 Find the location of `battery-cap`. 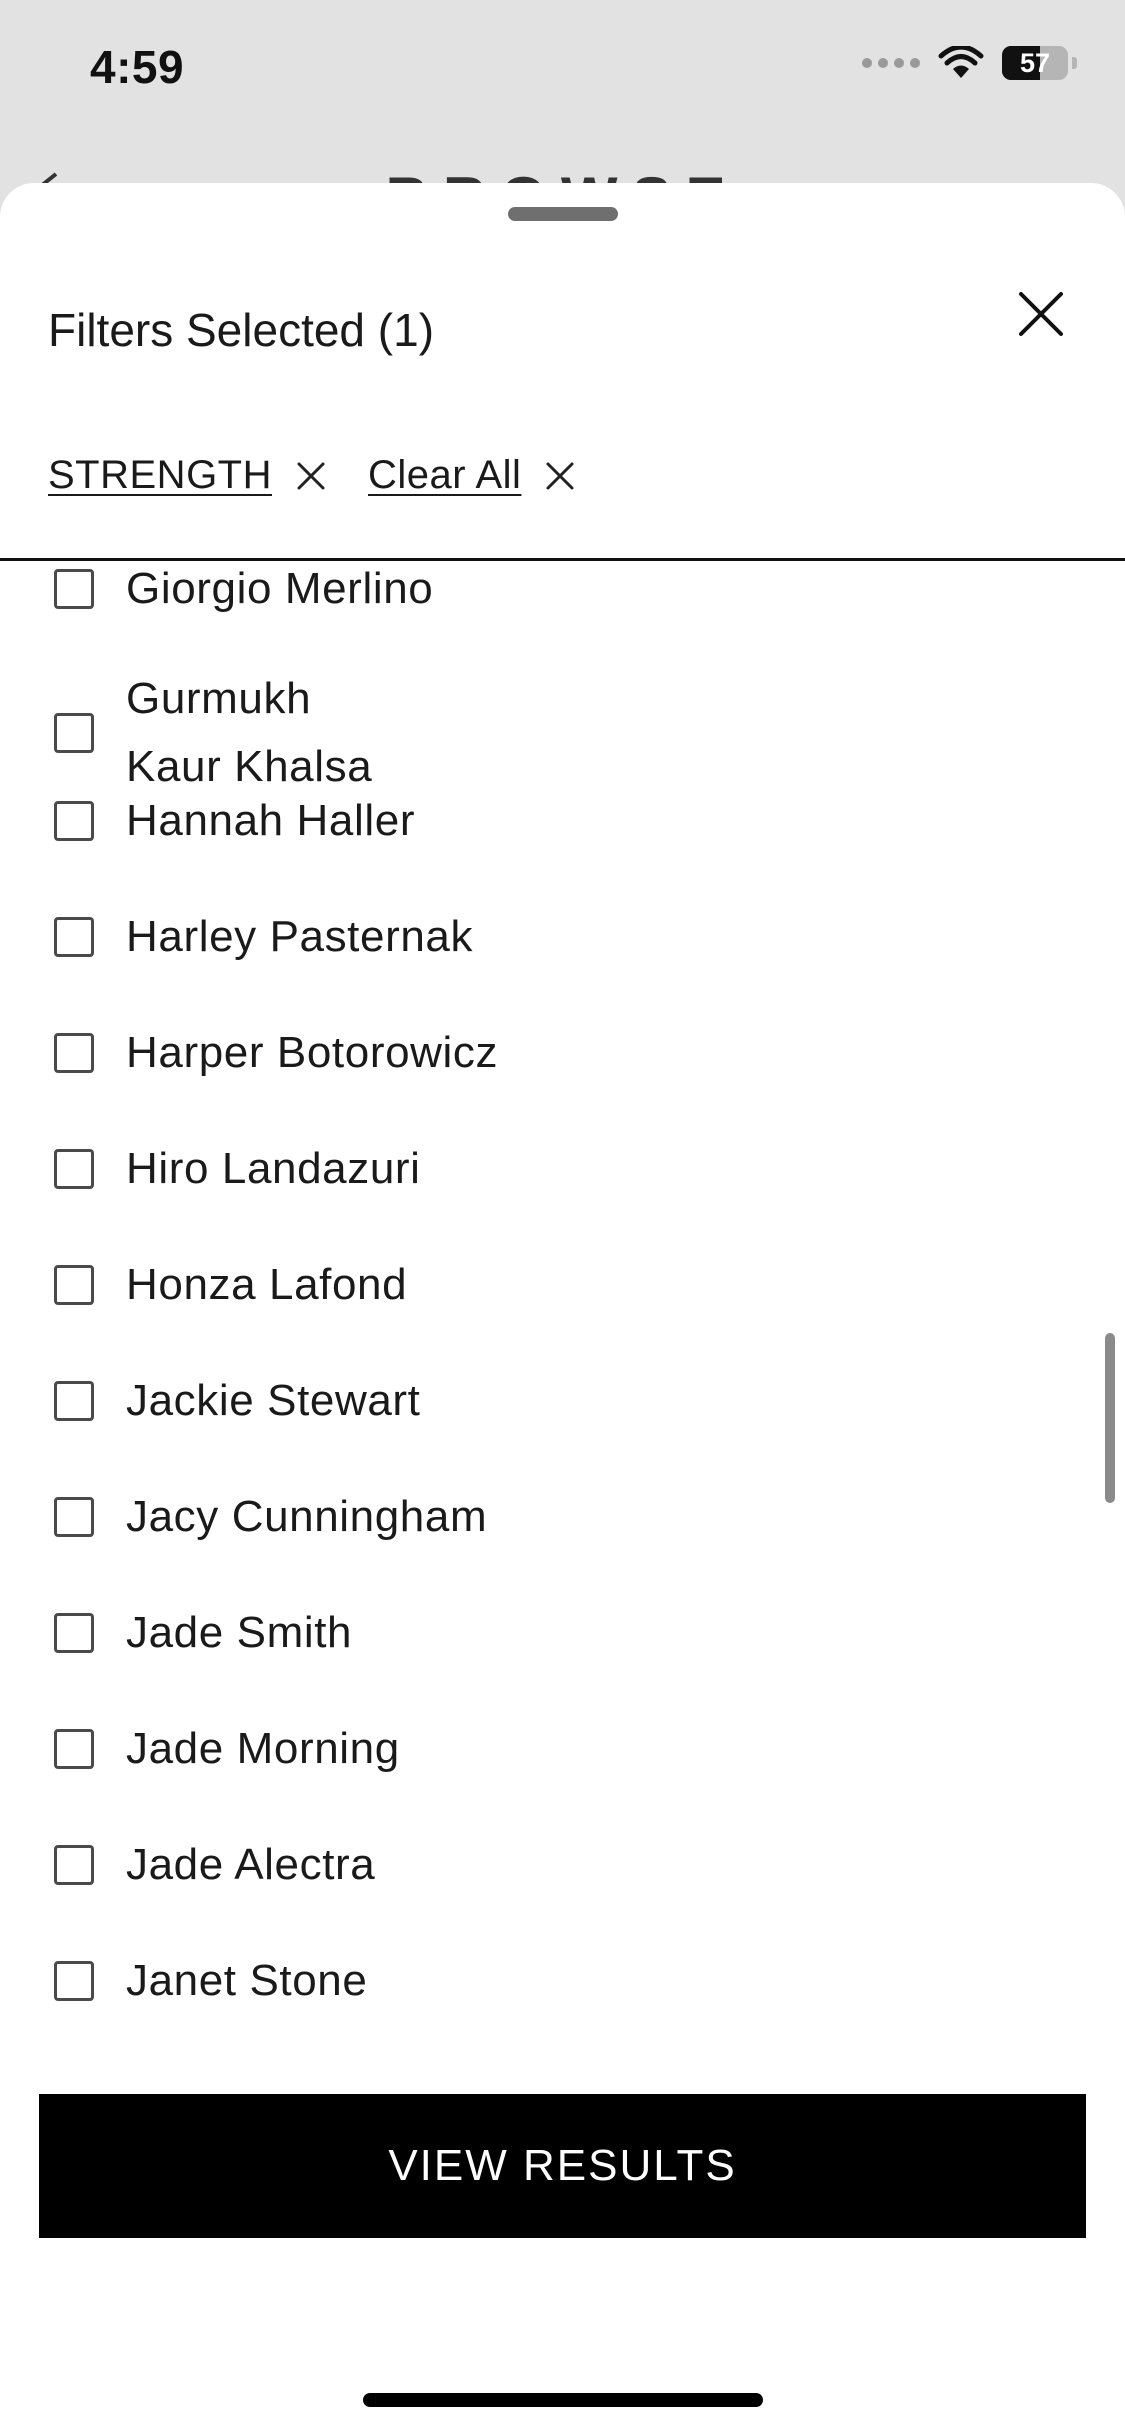

battery-cap is located at coordinates (1074, 63).